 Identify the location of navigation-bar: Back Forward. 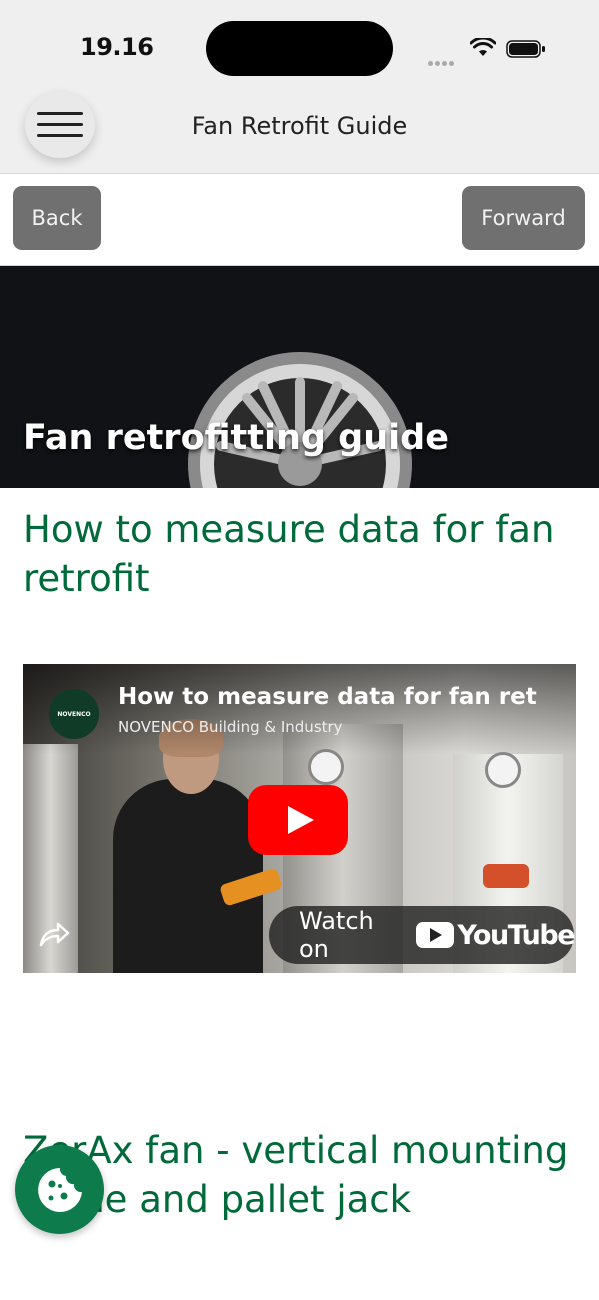
(299, 220).